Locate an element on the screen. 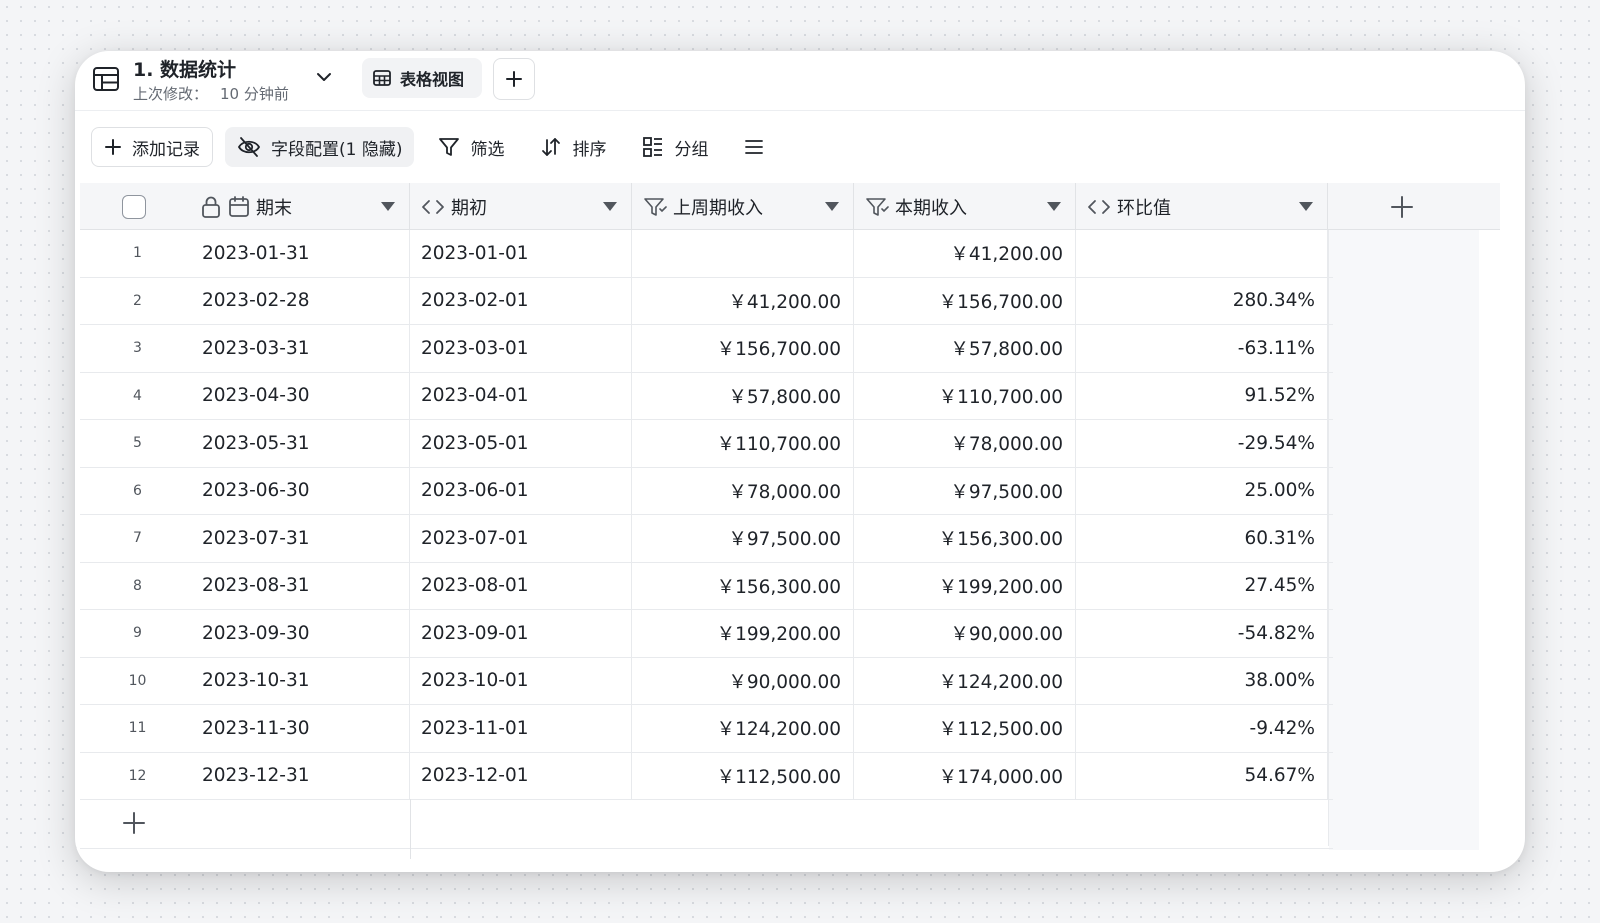  select-all-checkbox is located at coordinates (134, 207).